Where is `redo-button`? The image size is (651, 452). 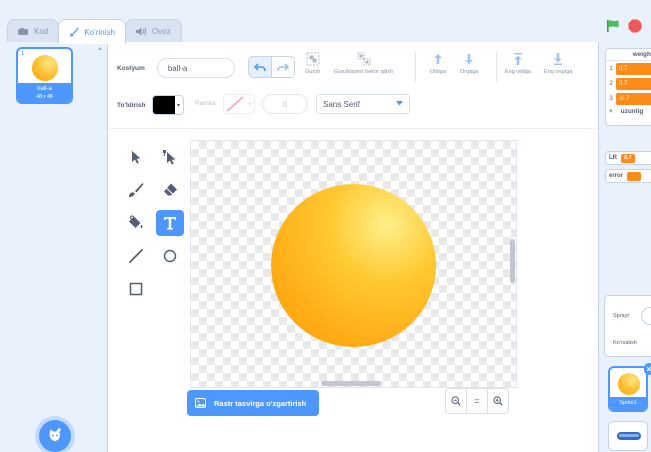
redo-button is located at coordinates (283, 67).